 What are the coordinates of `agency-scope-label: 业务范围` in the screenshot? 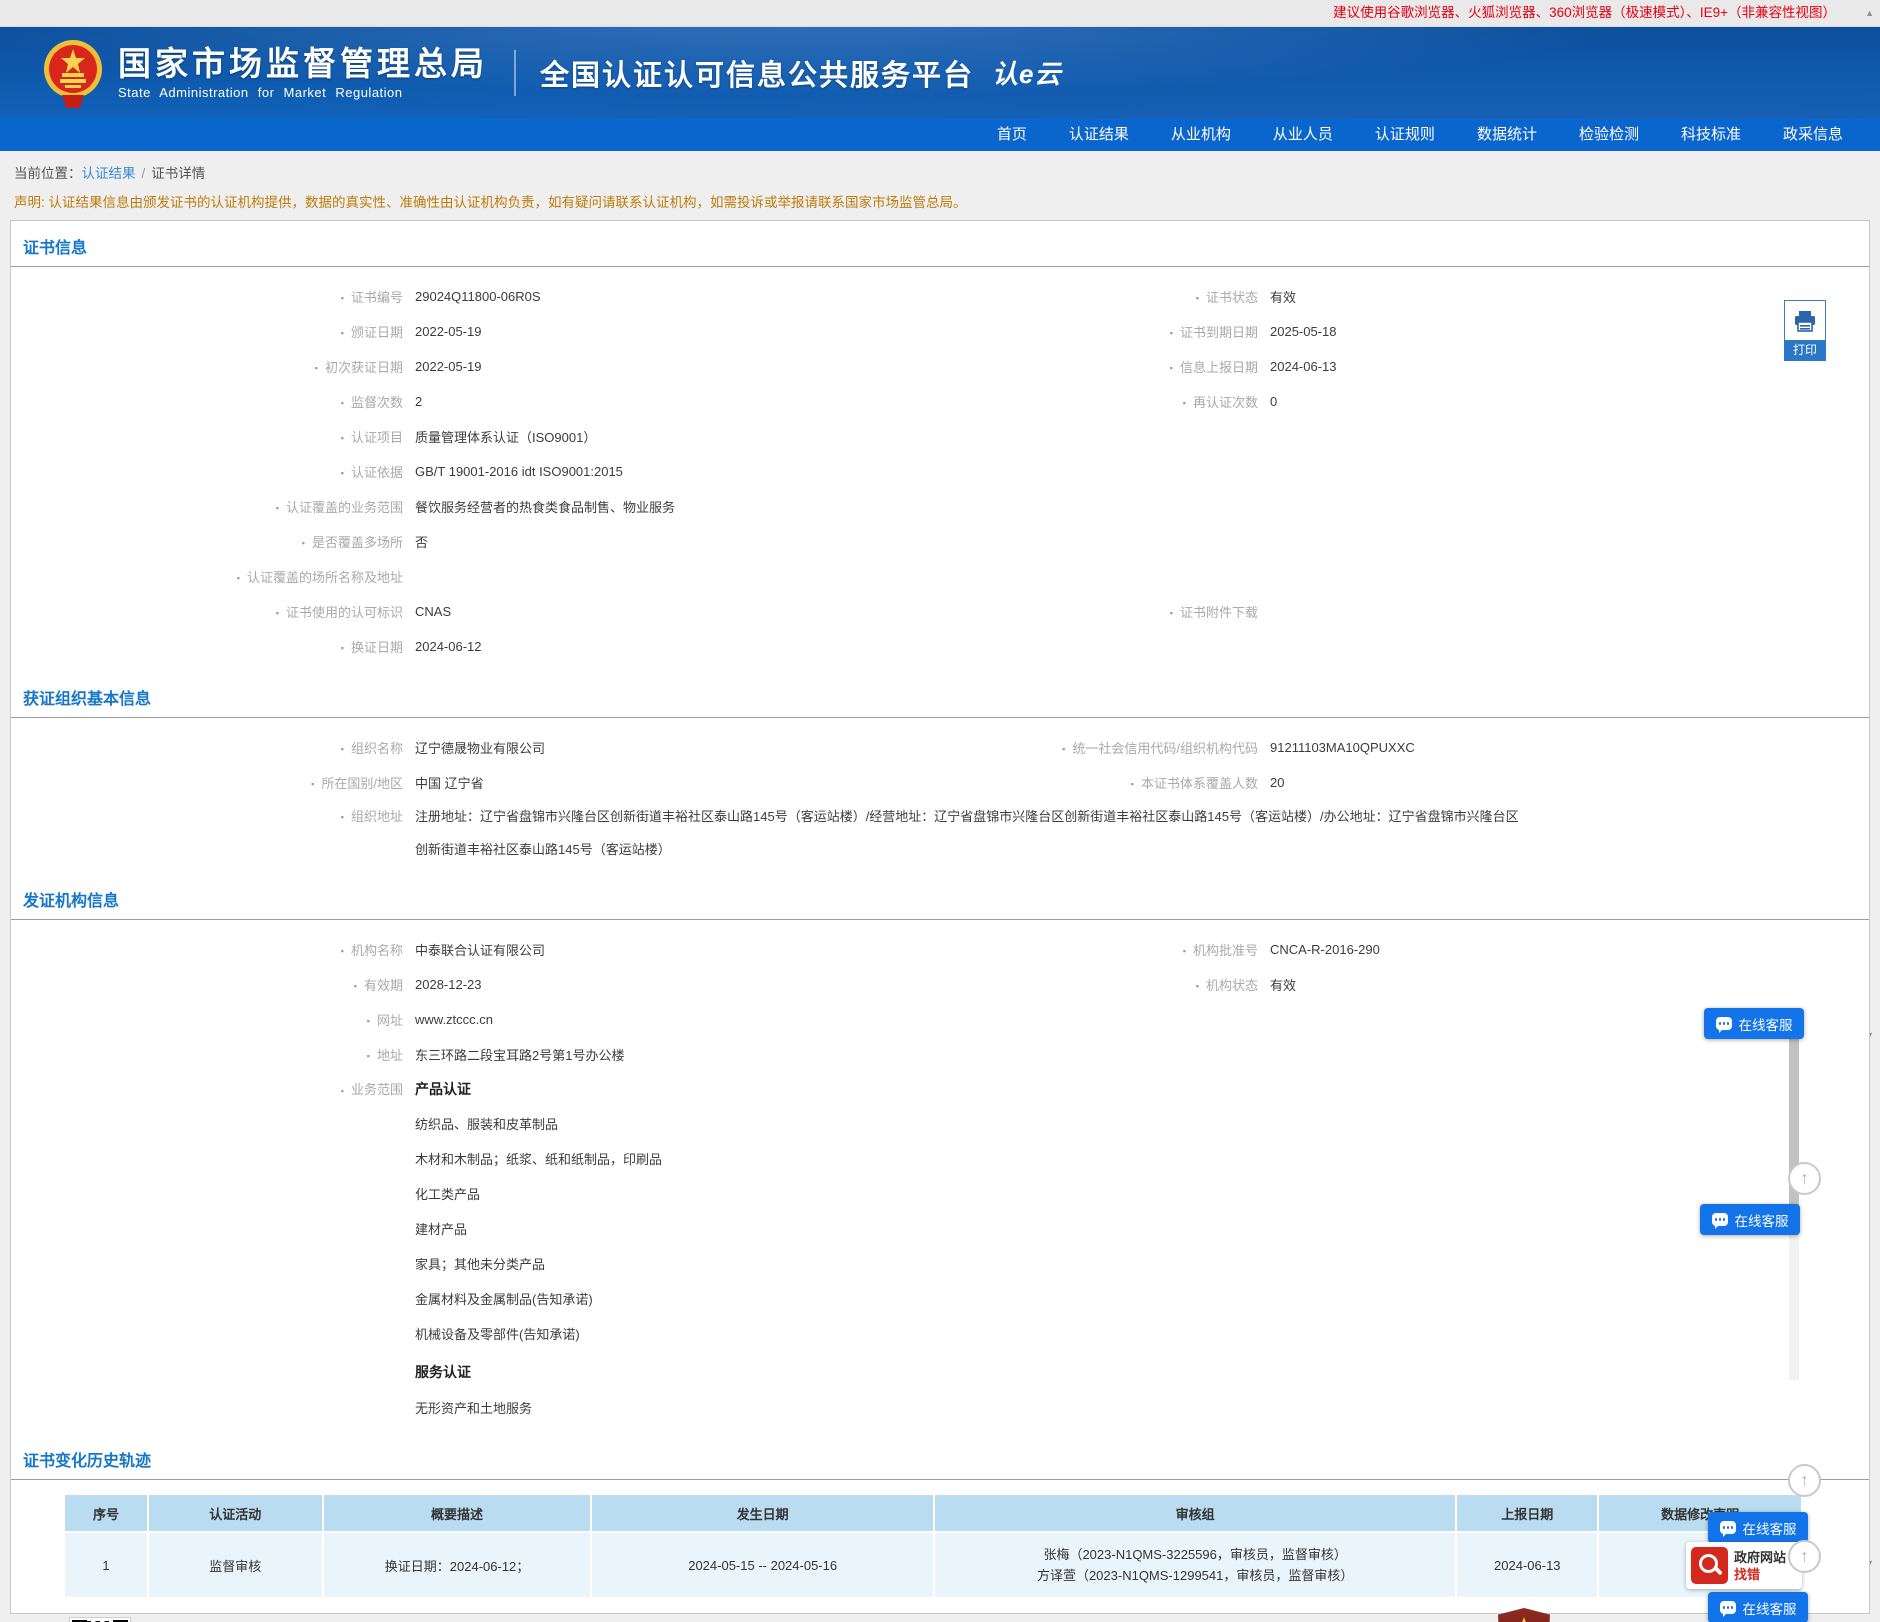 It's located at (207, 1249).